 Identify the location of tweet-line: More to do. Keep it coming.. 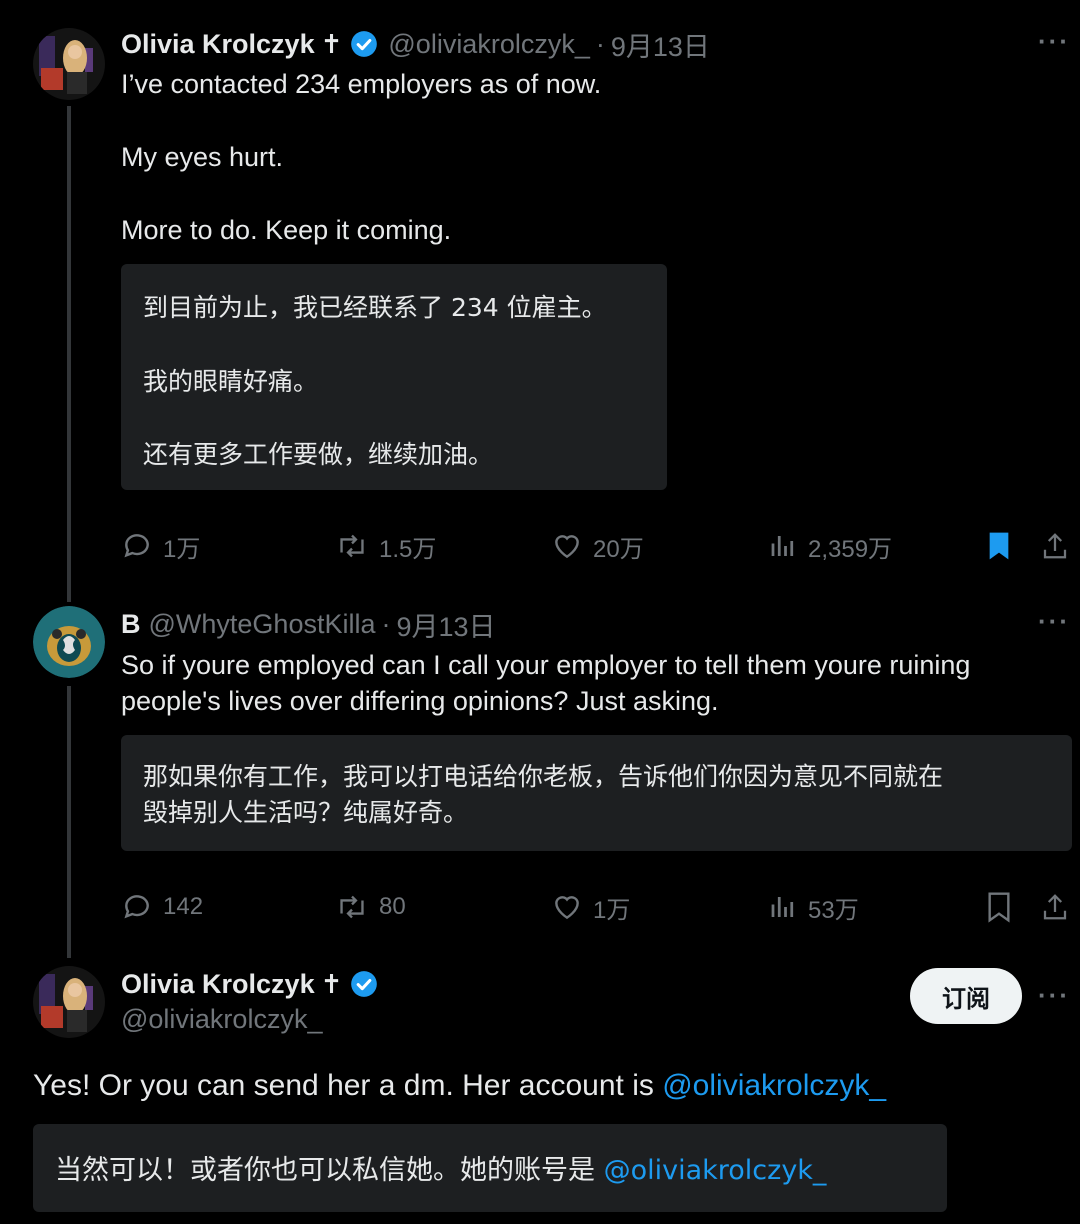
(286, 230).